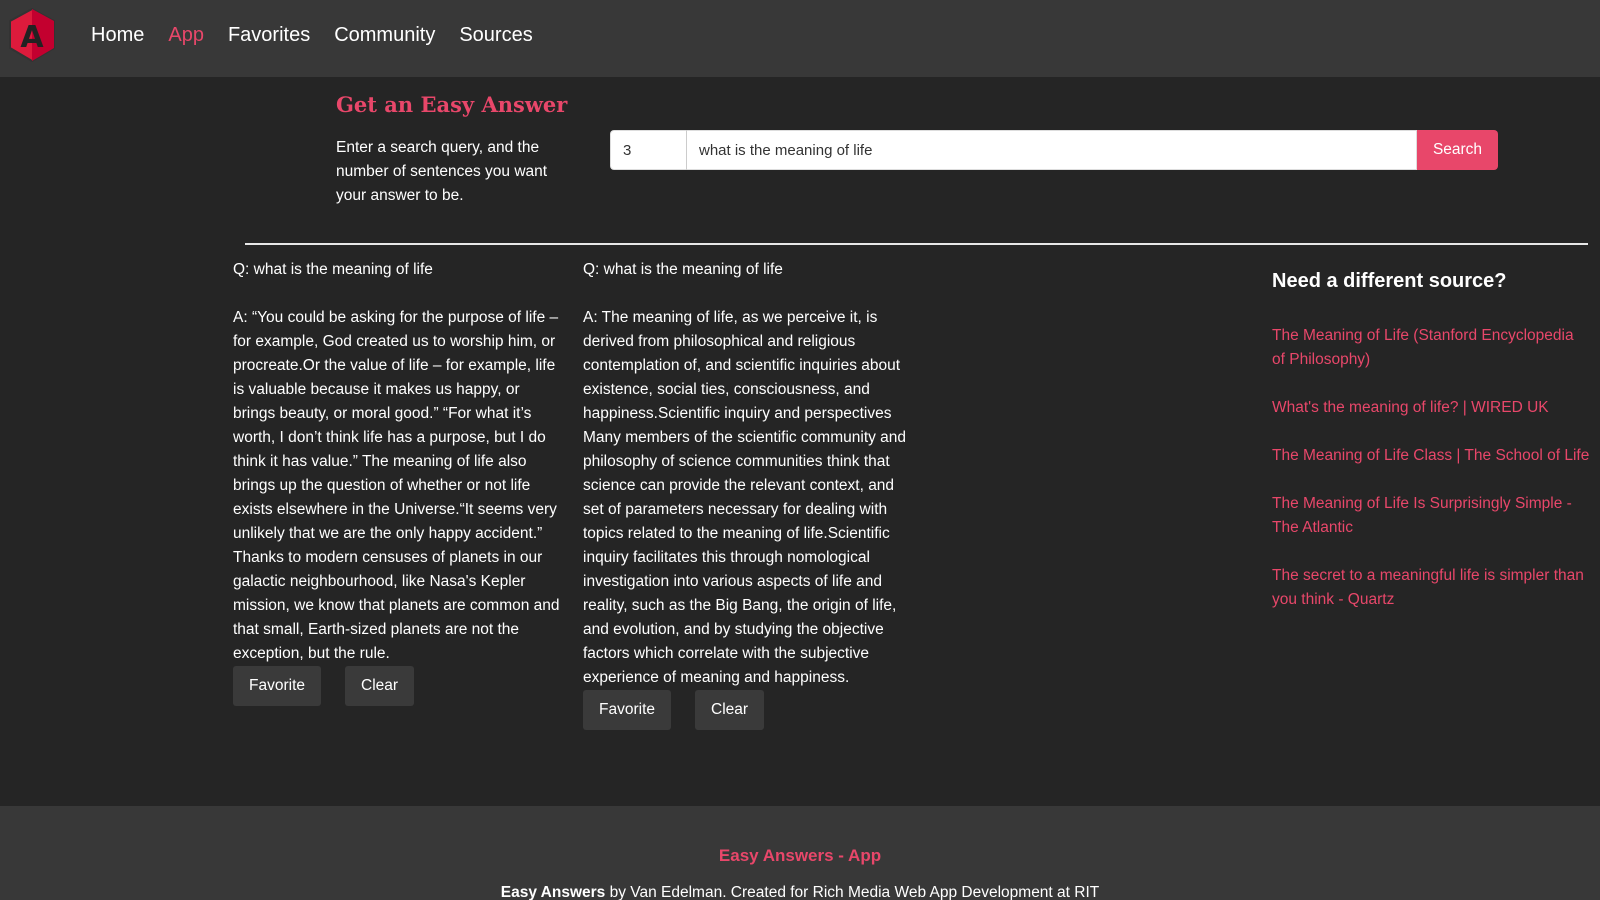  I want to click on sentence-count-input, so click(648, 150).